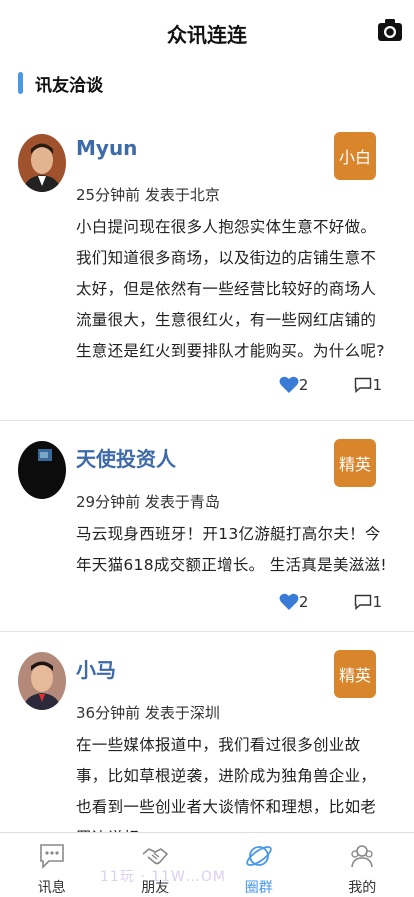 Image resolution: width=414 pixels, height=897 pixels. I want to click on post-time-location: 25分钟前 发表于北京, so click(148, 194).